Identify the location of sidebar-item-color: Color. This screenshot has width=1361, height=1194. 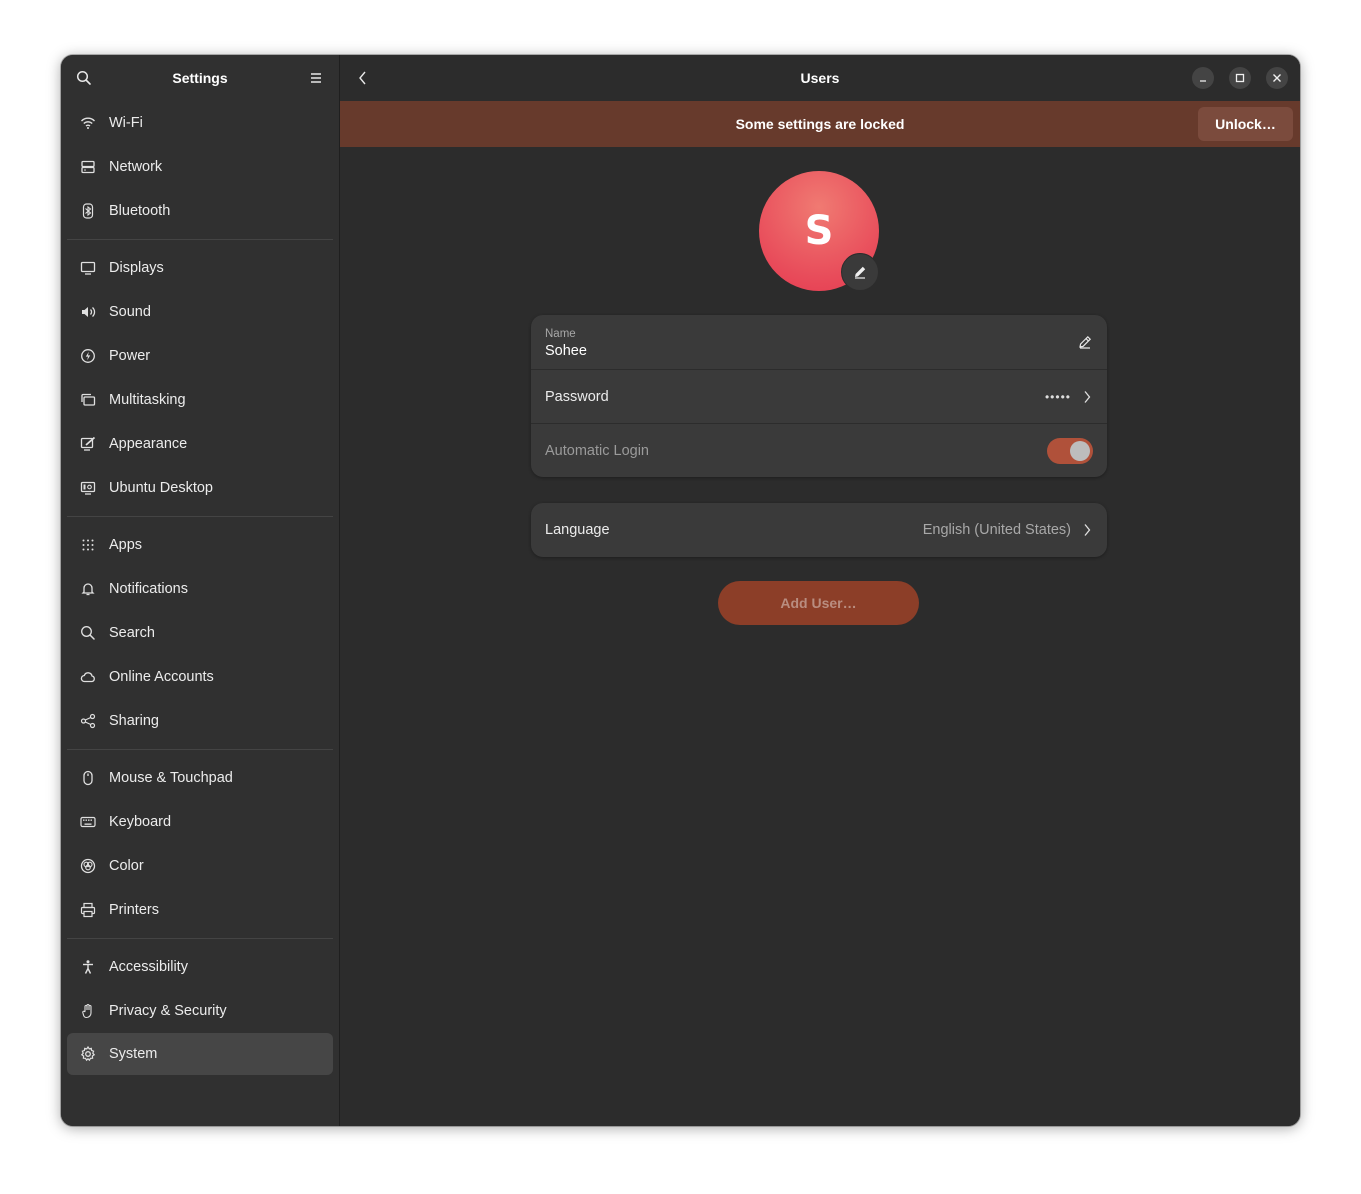
(200, 866).